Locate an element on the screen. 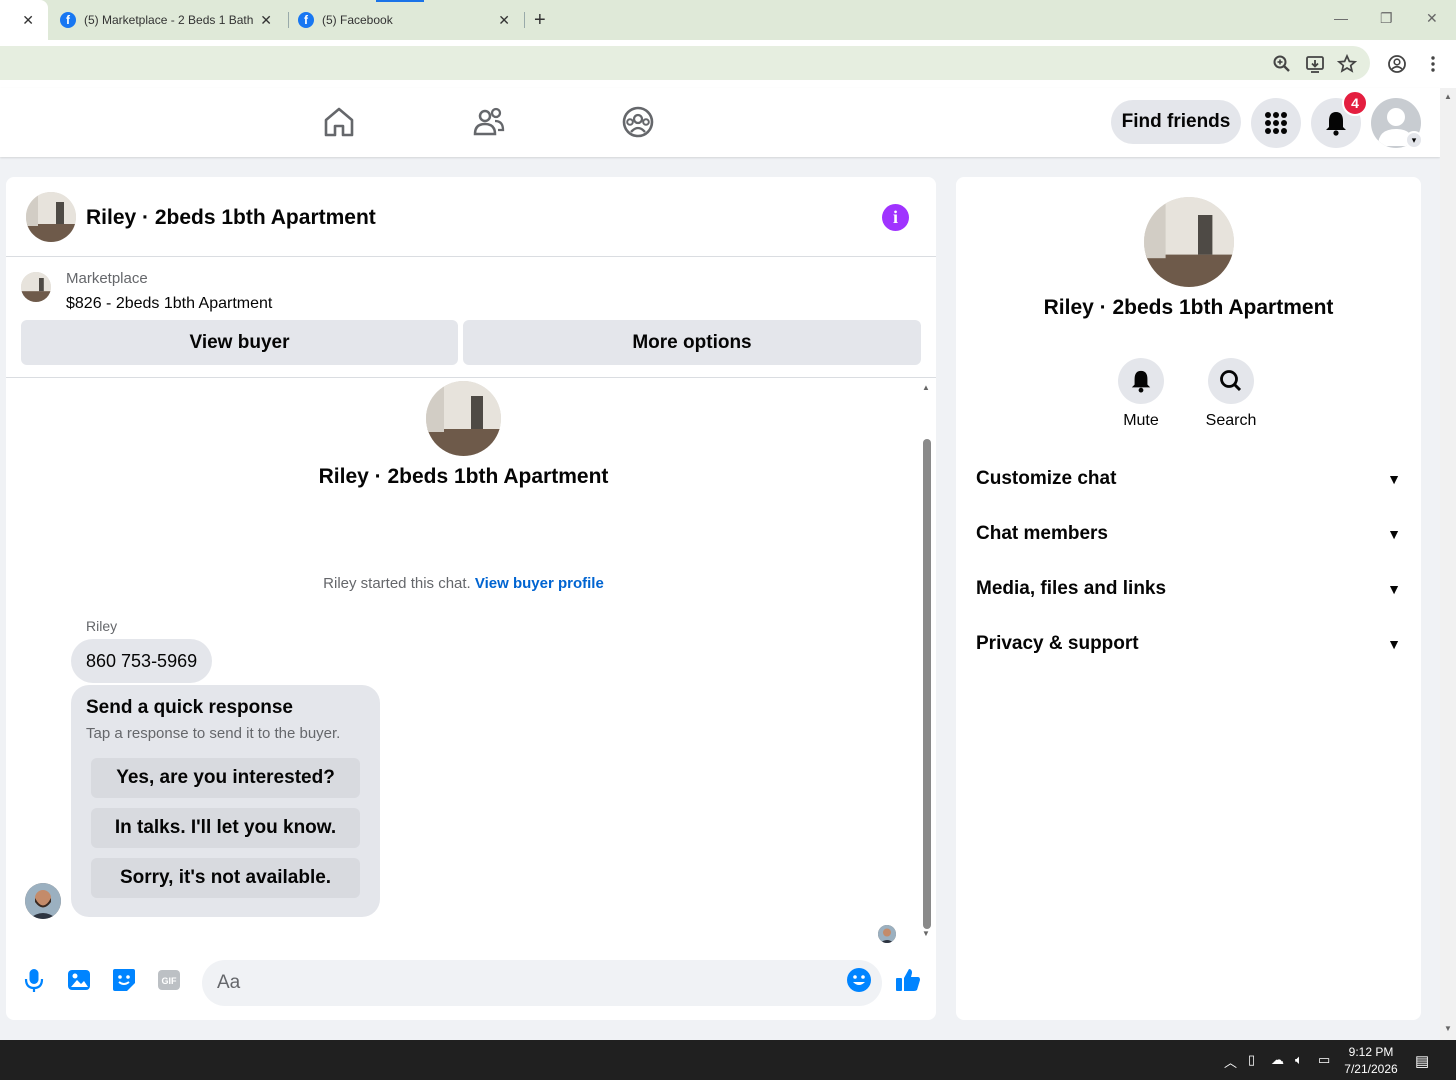  emoji-icon is located at coordinates (859, 980).